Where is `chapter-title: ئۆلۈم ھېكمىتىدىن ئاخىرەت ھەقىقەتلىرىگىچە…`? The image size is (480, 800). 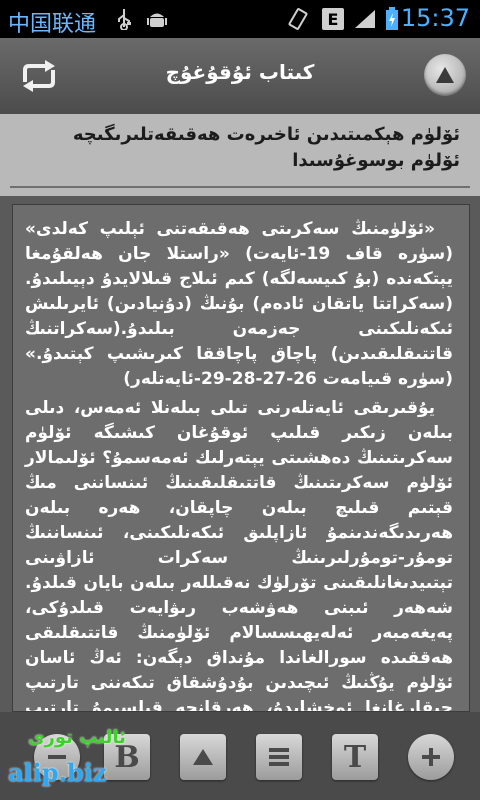
chapter-title: ئۆلۈم ھېكمىتىدىن ئاخىرەت ھەقىقەتلىرىگىچە… is located at coordinates (266, 147).